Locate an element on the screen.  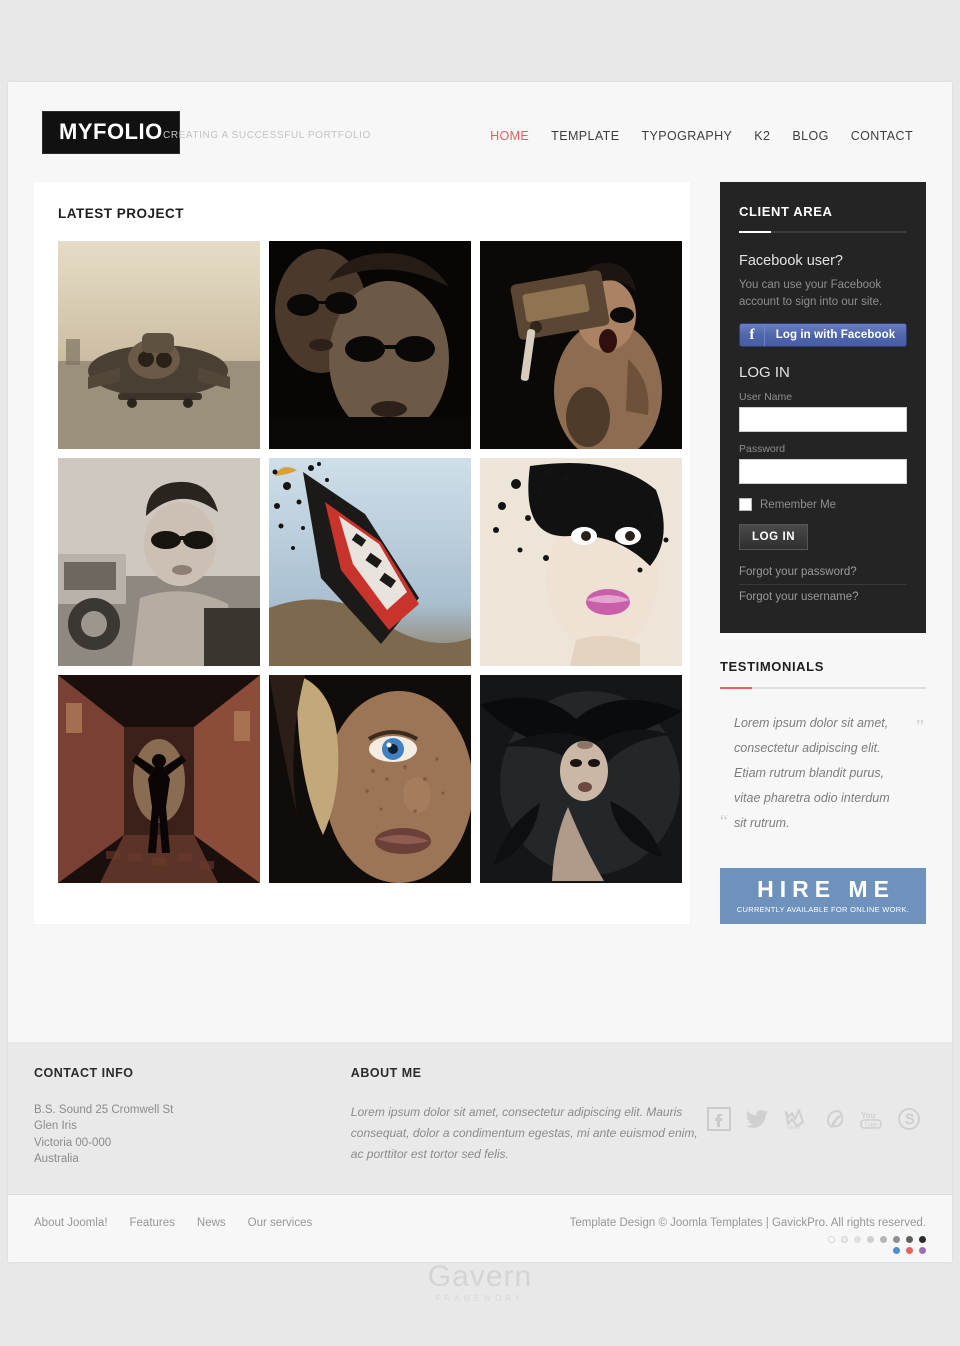
facebook-login-label: Log in with Facebook is located at coordinates (835, 335).